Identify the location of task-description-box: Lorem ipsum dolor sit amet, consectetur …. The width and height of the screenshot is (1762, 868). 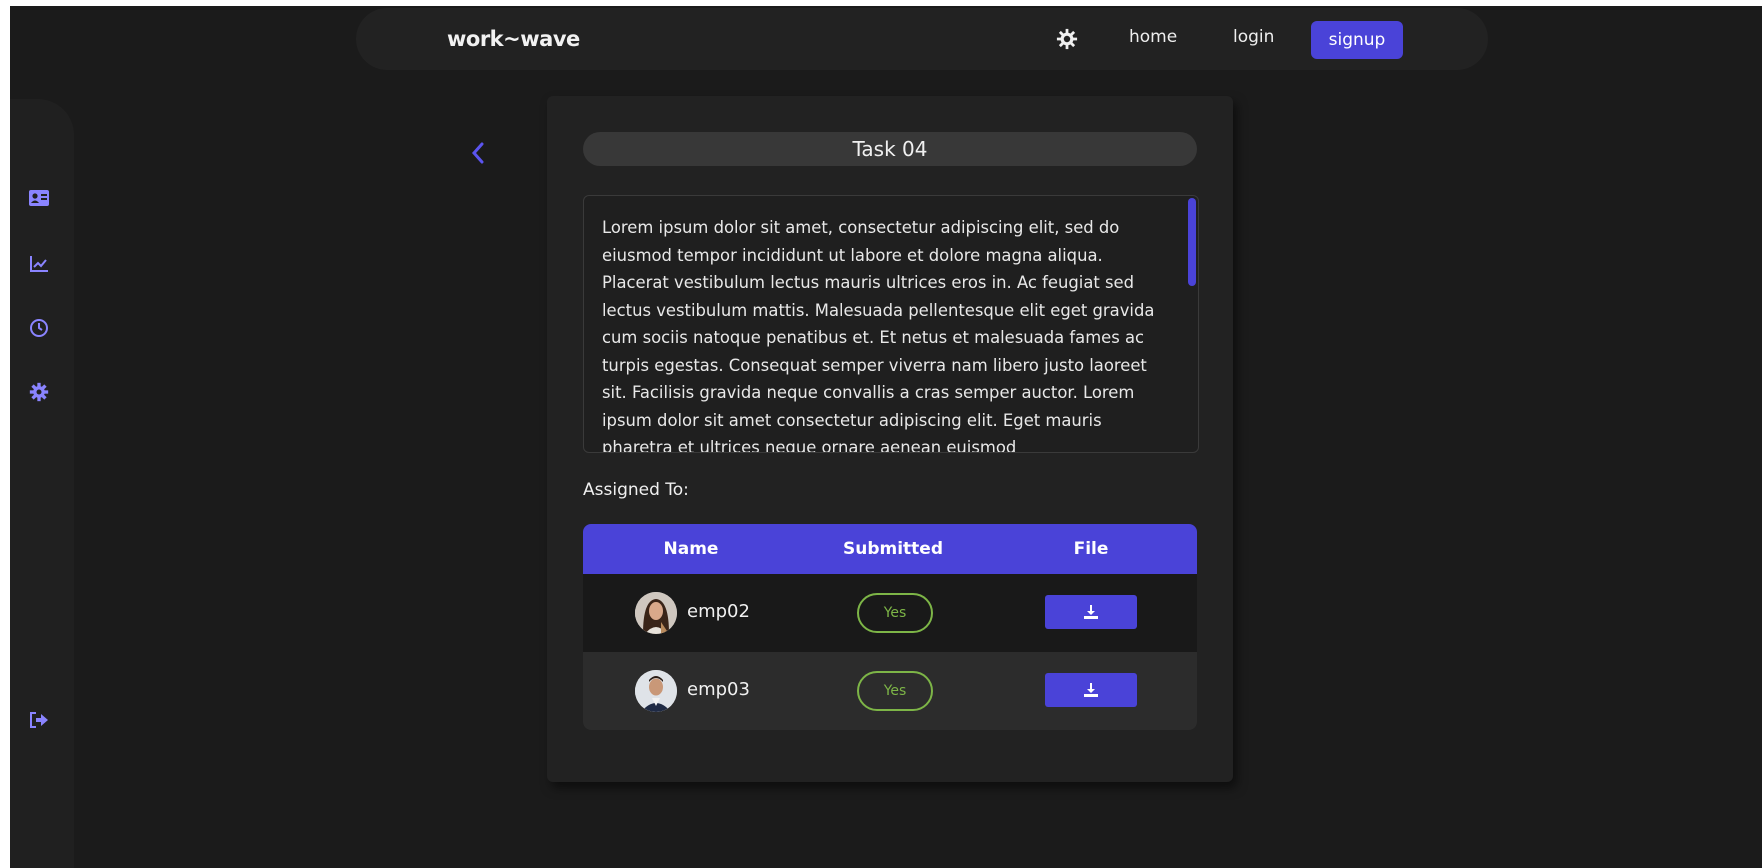
(891, 324).